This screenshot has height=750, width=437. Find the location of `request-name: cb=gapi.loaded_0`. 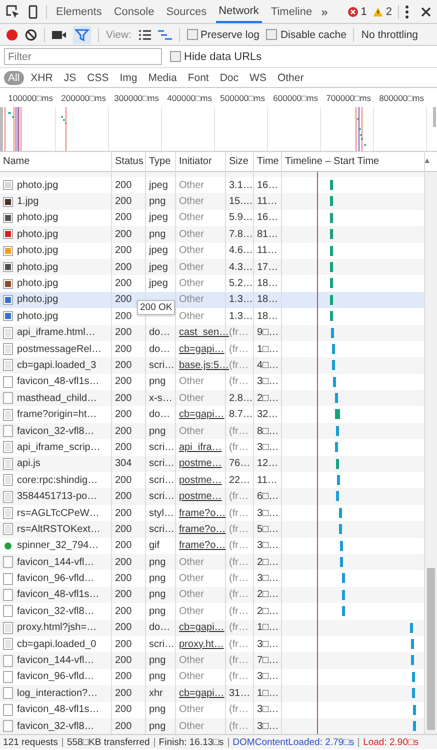

request-name: cb=gapi.loaded_0 is located at coordinates (56, 644).